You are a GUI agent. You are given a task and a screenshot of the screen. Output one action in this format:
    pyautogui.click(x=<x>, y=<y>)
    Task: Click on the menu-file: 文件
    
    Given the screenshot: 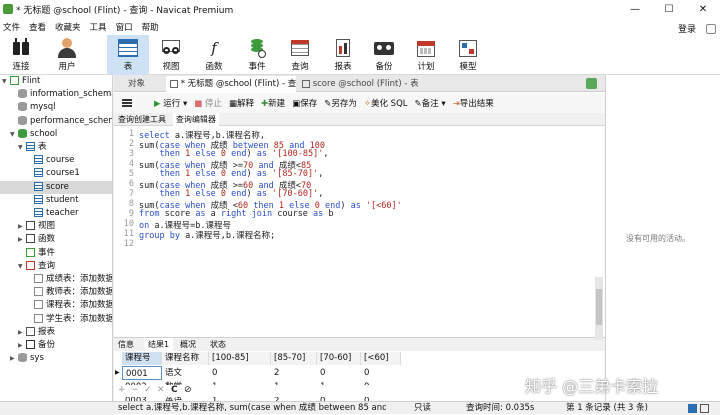 What is the action you would take?
    pyautogui.click(x=11, y=27)
    